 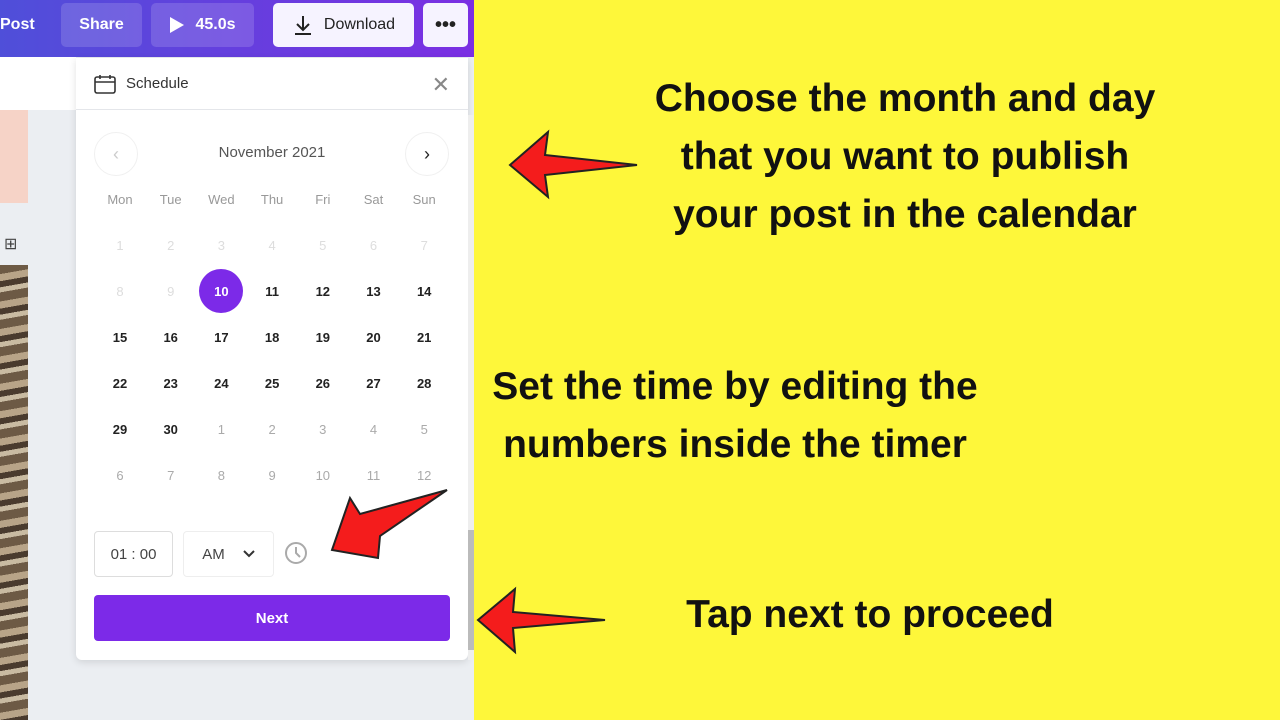 What do you see at coordinates (177, 25) in the screenshot?
I see `play-icon` at bounding box center [177, 25].